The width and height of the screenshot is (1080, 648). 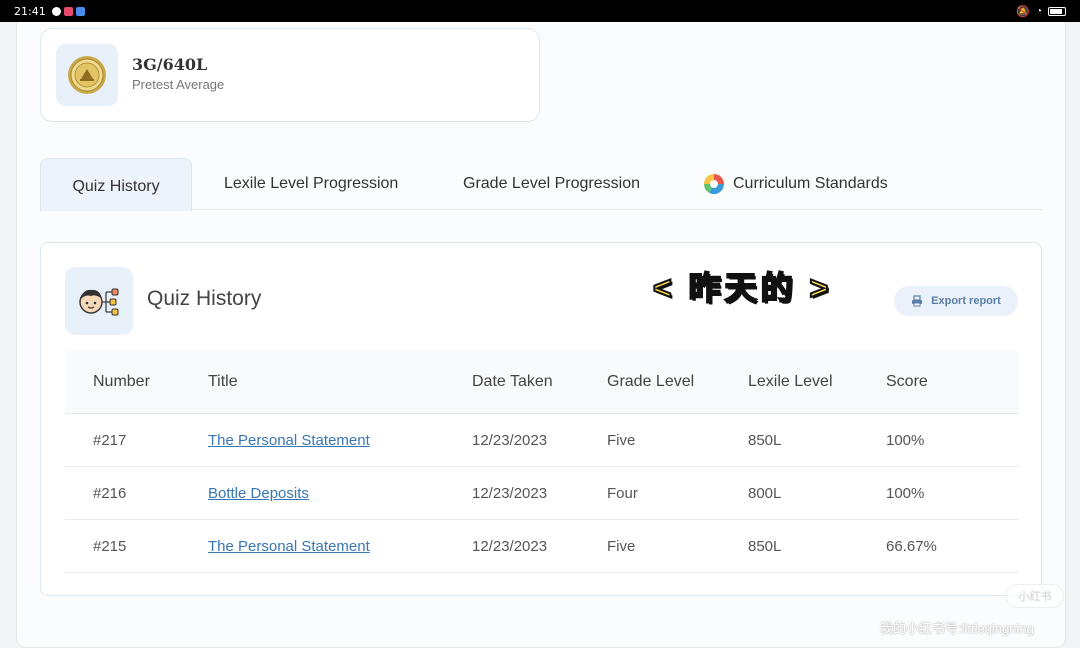 I want to click on tab-label: Quiz History, so click(x=116, y=186).